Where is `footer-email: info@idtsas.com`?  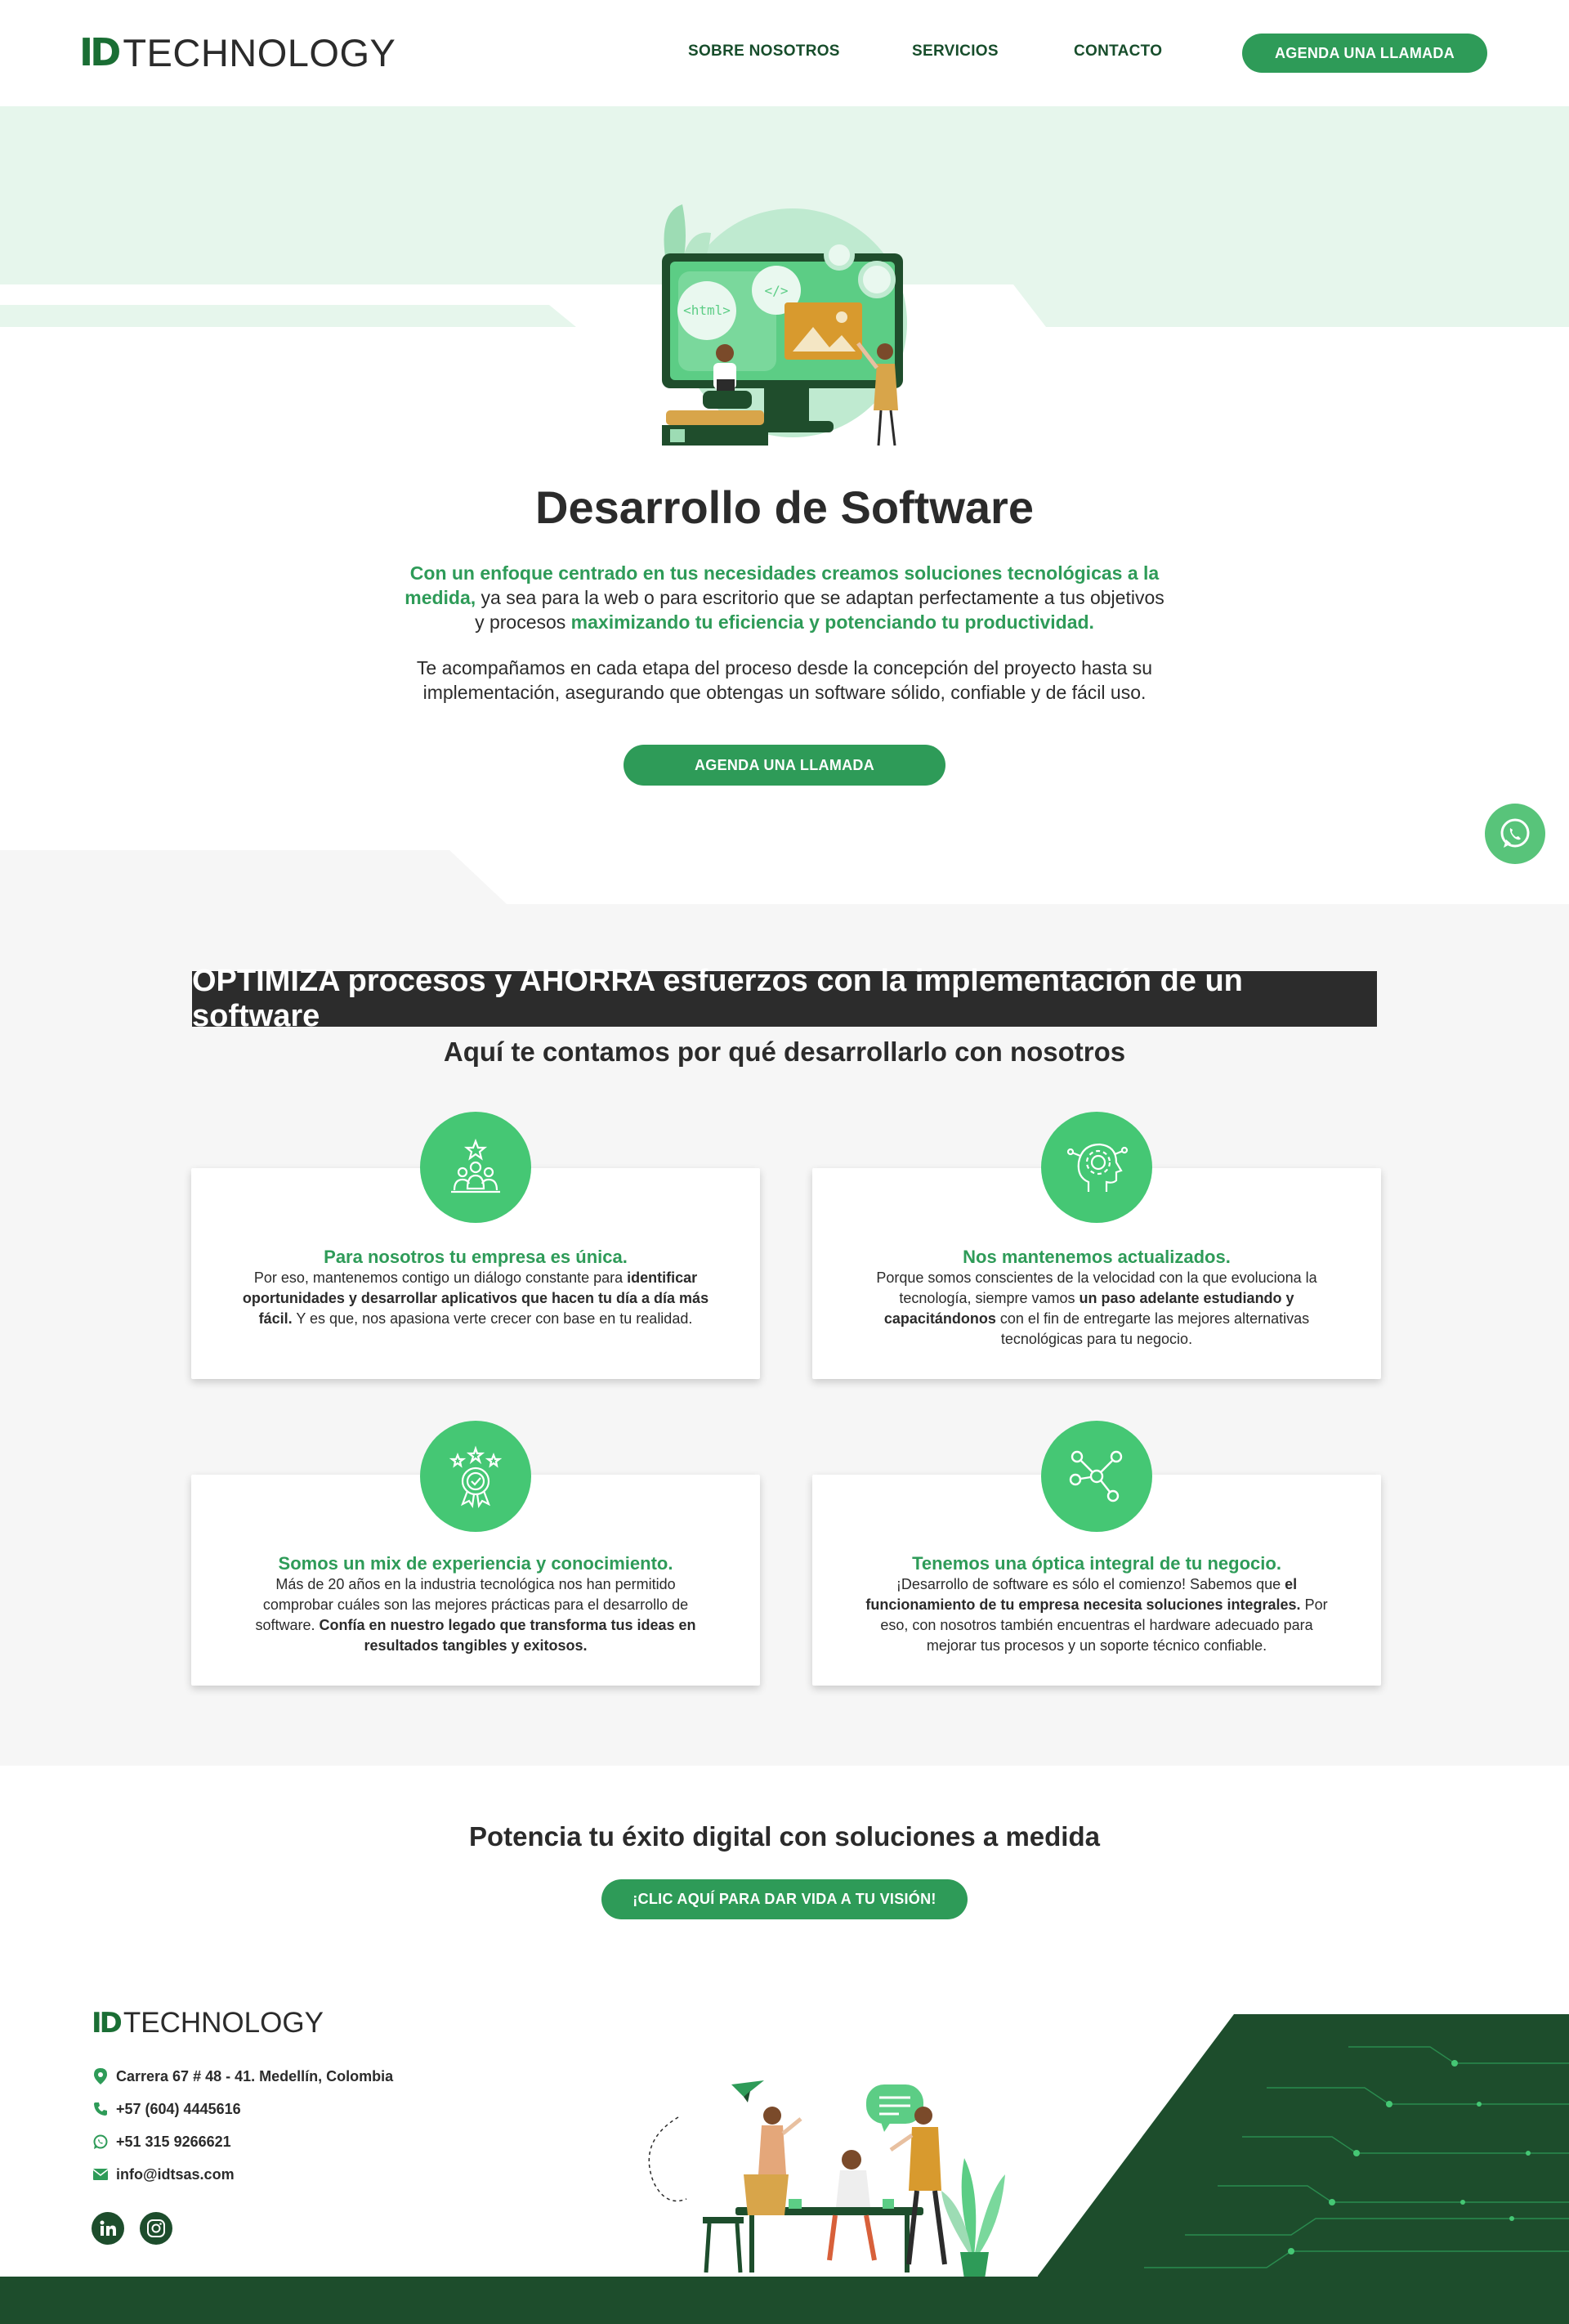 footer-email: info@idtsas.com is located at coordinates (163, 2174).